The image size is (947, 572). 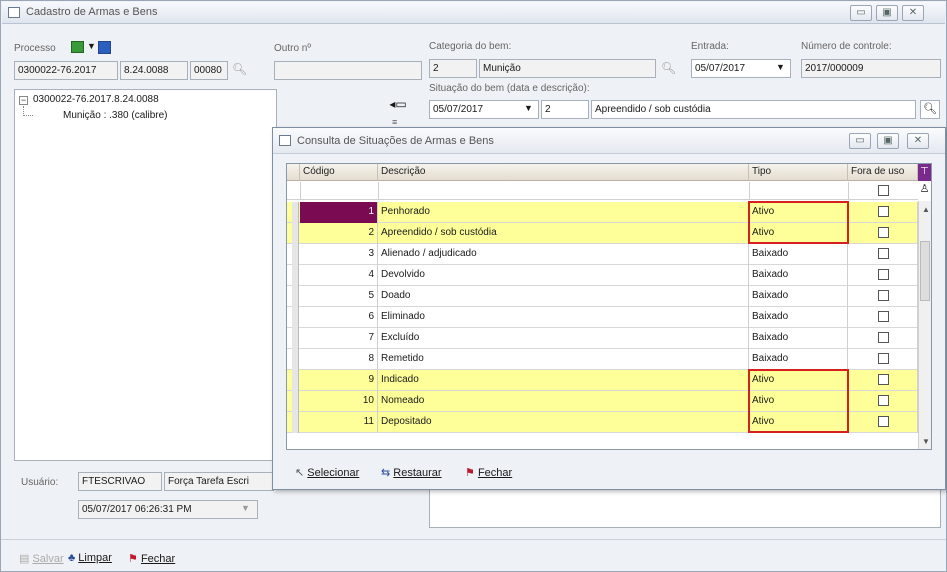 I want to click on info-icon, so click(x=104, y=47).